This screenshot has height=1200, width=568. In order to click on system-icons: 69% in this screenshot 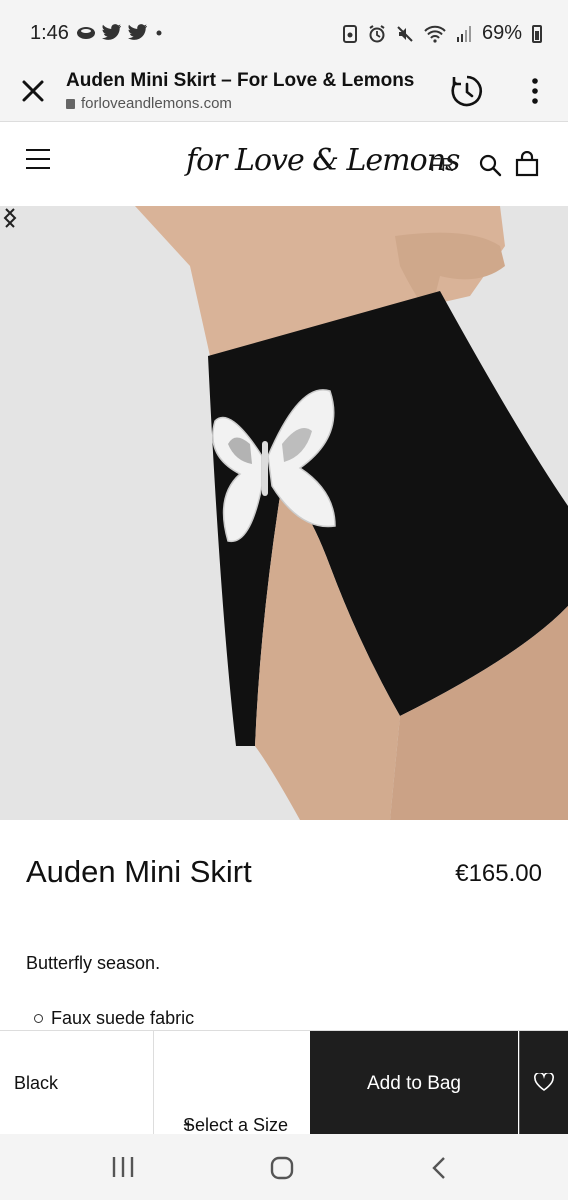, I will do `click(442, 33)`.